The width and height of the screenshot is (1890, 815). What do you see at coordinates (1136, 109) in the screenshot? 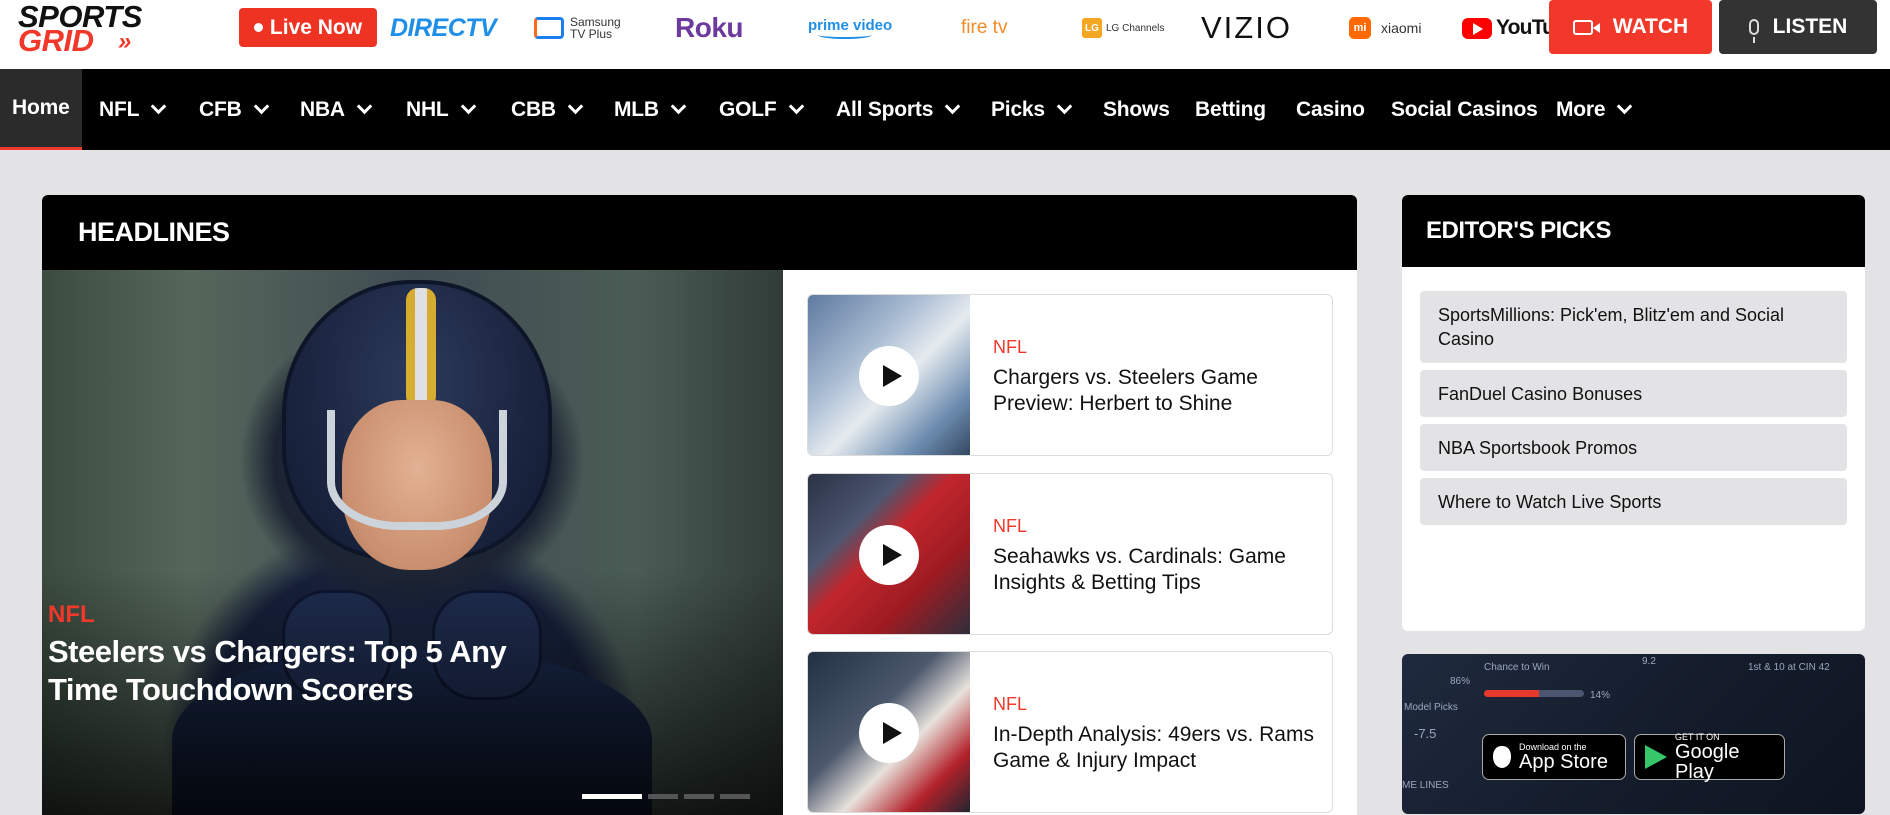
I see `nav-item-shows: Shows` at bounding box center [1136, 109].